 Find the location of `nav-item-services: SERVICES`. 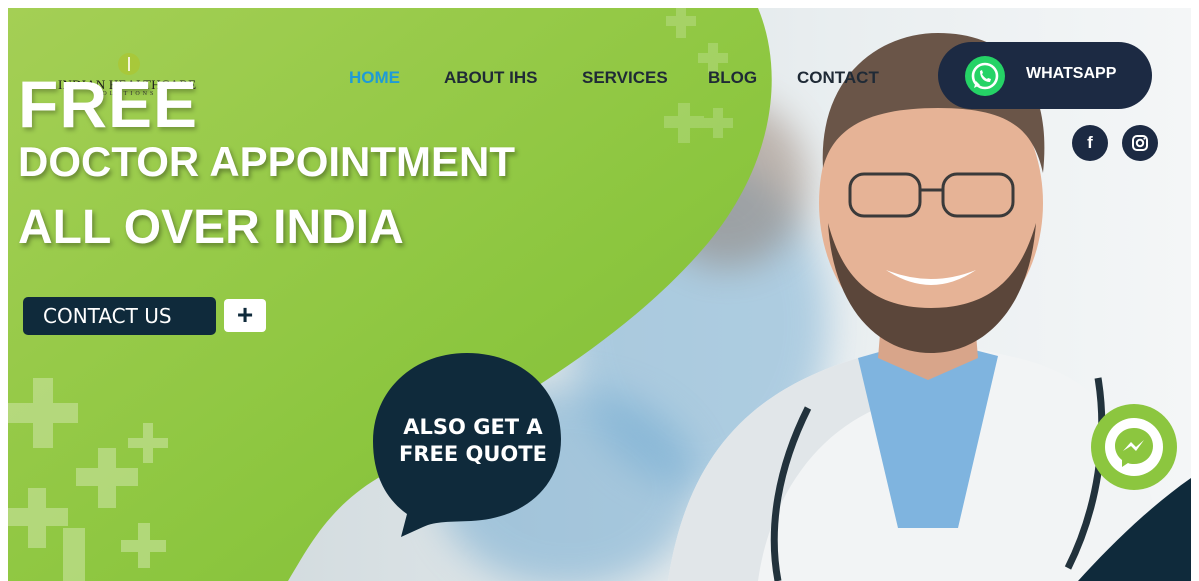

nav-item-services: SERVICES is located at coordinates (625, 78).